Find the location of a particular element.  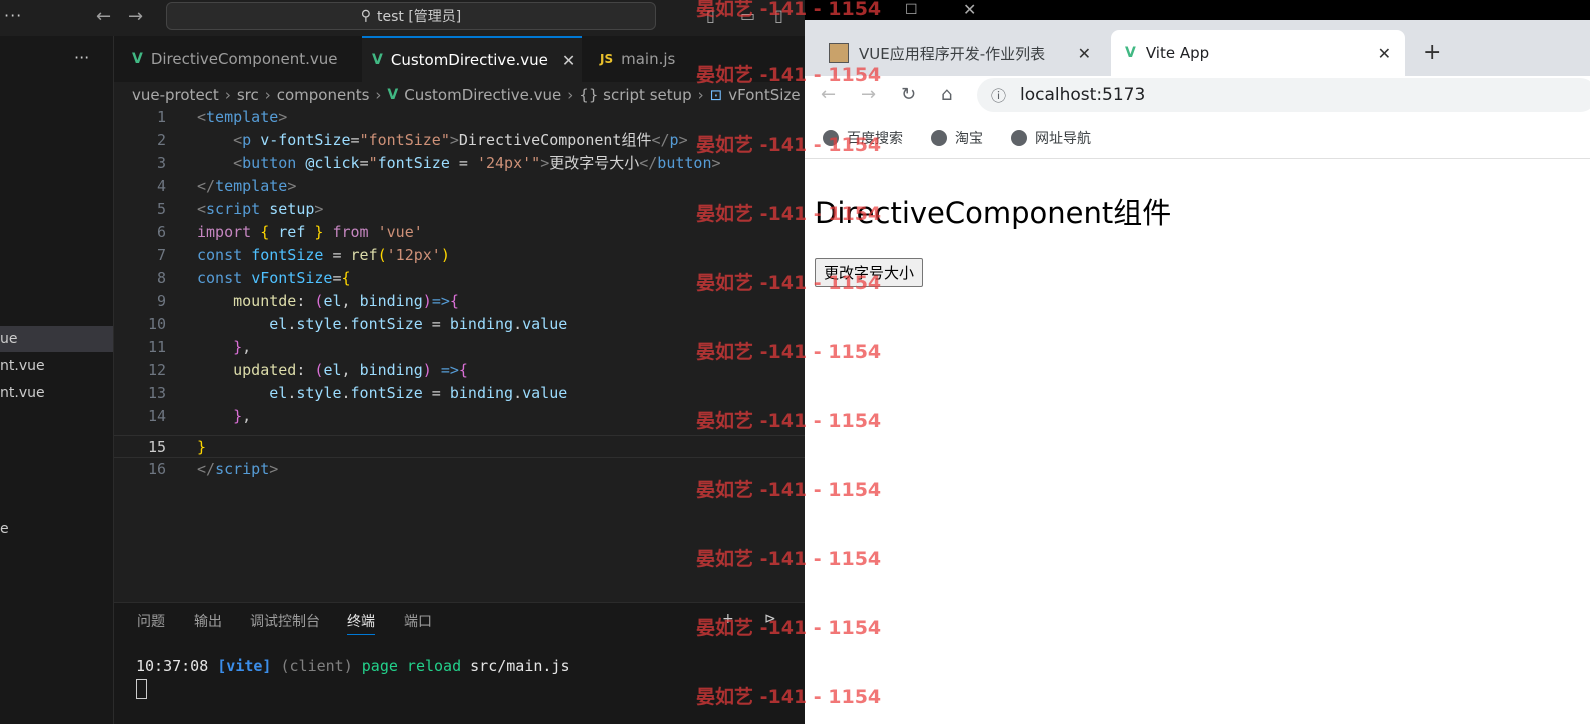

reload-icon: ↻ is located at coordinates (908, 94).